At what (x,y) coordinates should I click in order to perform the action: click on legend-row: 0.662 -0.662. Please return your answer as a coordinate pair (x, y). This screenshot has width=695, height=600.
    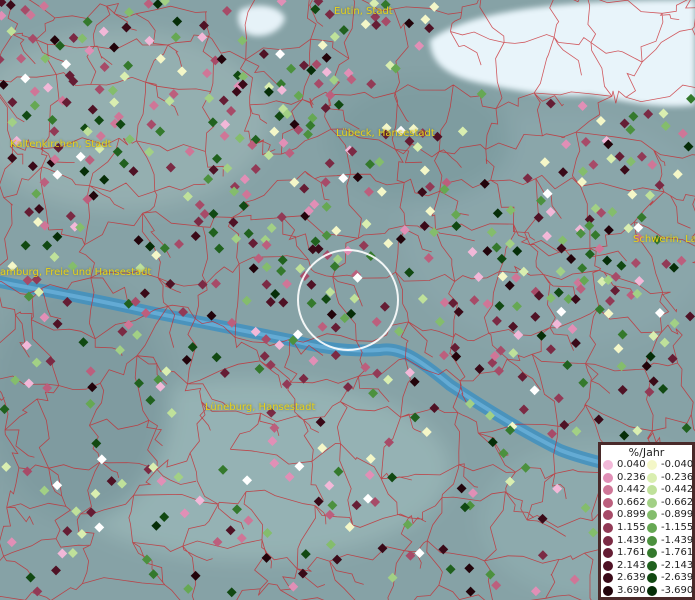
    Looking at the image, I should click on (647, 502).